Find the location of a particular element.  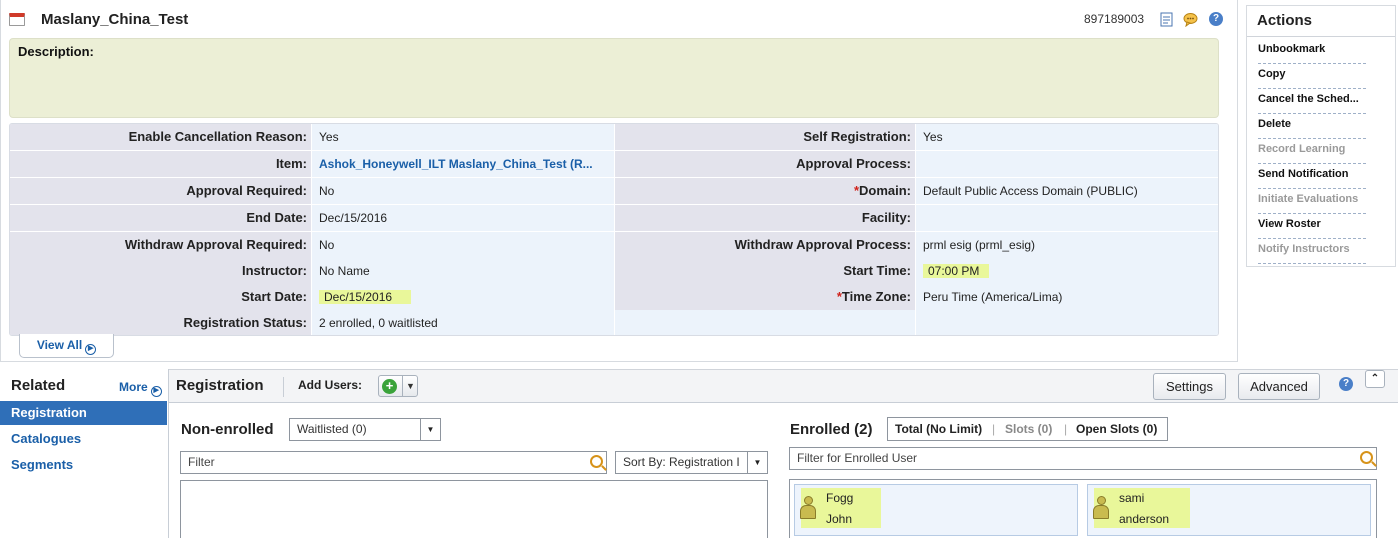

collapse-button: ⌃ is located at coordinates (1375, 379).